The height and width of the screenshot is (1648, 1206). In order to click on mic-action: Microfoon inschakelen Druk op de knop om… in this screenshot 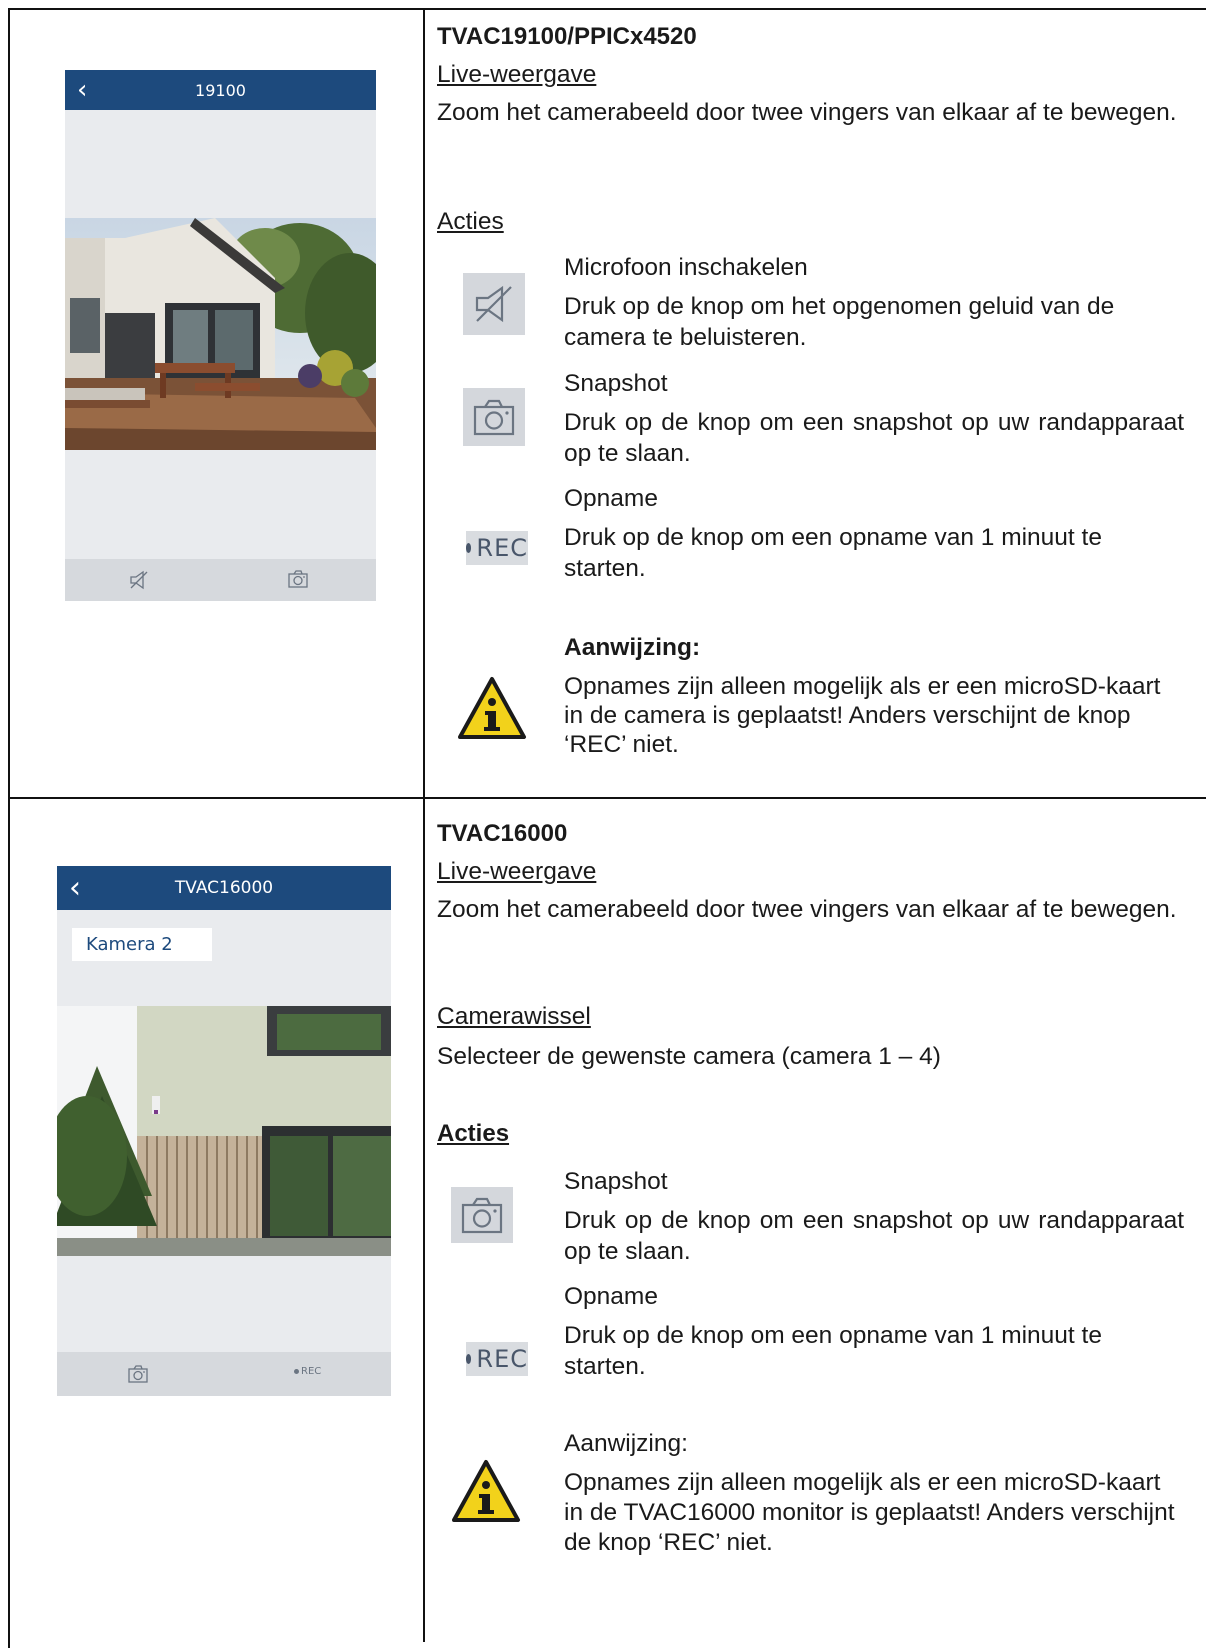, I will do `click(874, 302)`.